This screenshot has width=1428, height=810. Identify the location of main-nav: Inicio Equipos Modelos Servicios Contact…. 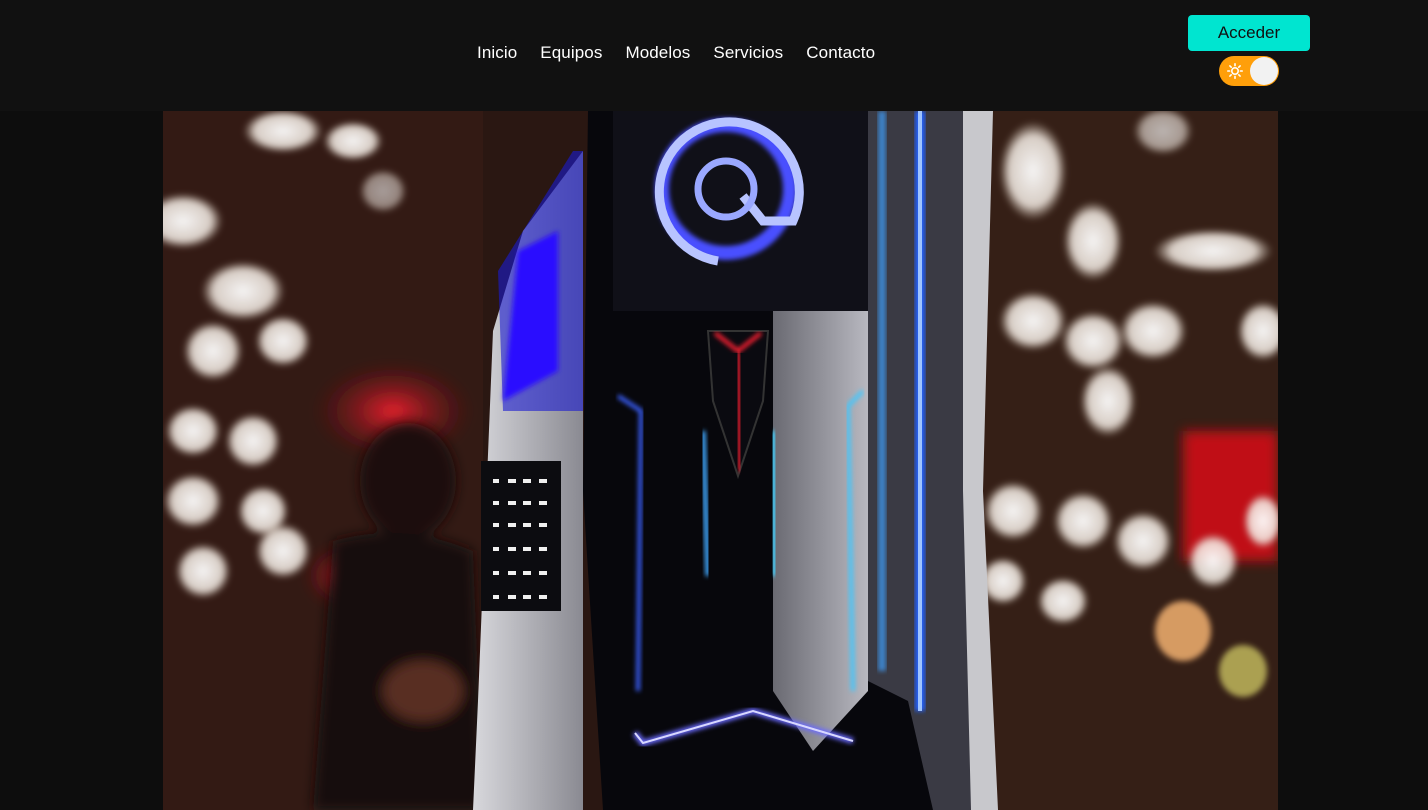
(676, 53).